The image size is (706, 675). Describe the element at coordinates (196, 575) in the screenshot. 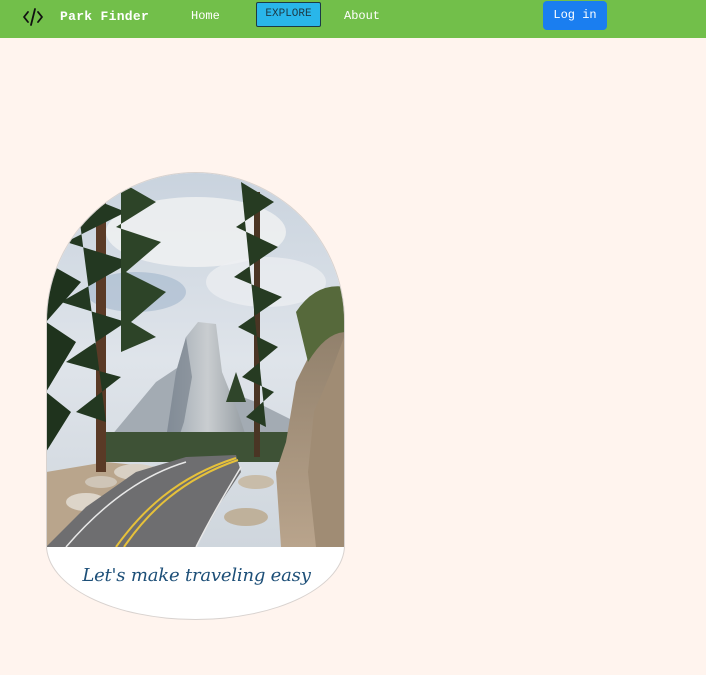

I see `tagline: Let's make traveling easy` at that location.